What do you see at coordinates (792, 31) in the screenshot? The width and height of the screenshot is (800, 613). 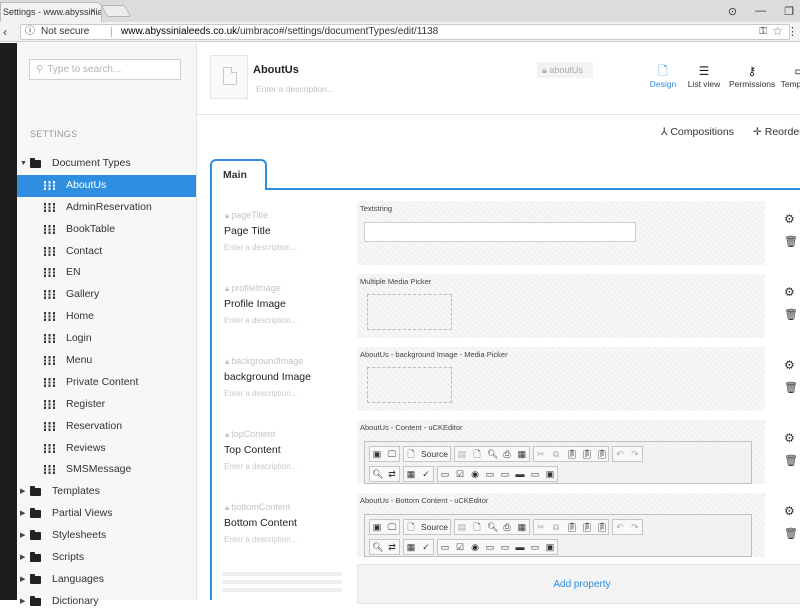 I see `browser-menu-icon: ⋮` at bounding box center [792, 31].